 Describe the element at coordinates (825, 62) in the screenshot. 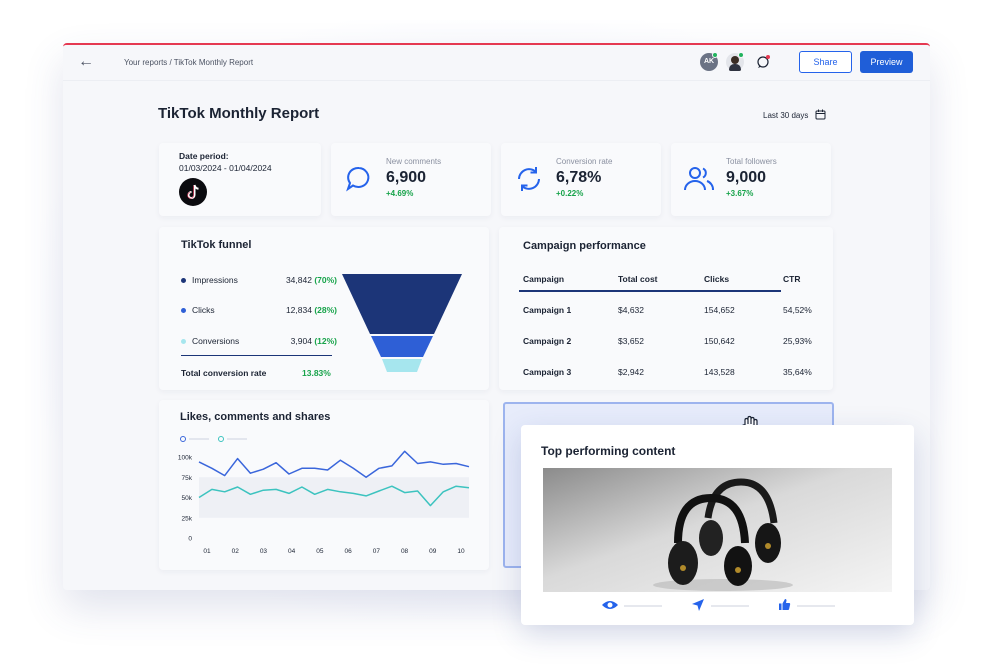

I see `share-button: Share` at that location.